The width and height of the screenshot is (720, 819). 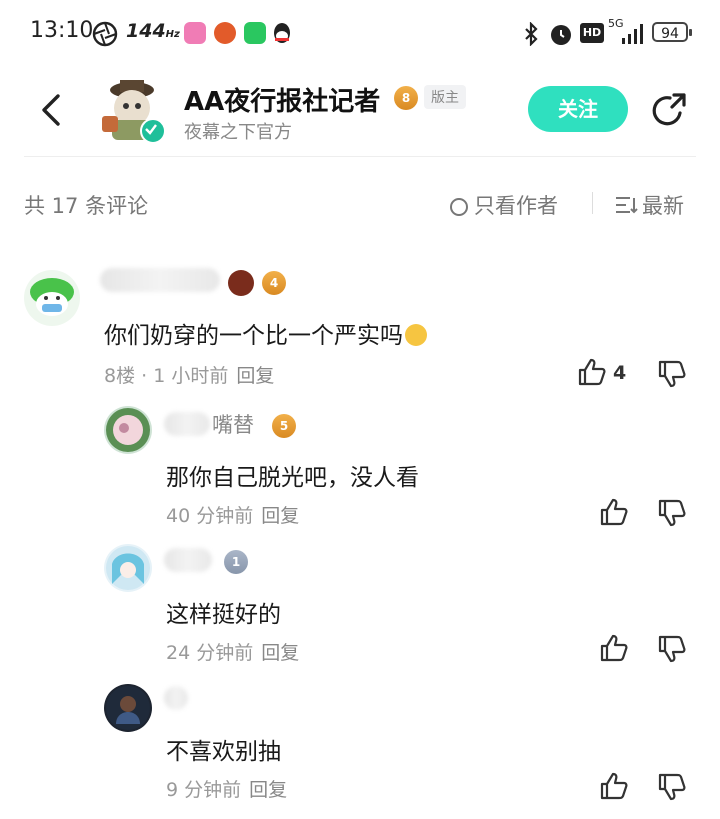 I want to click on moderator-badge: 版主, so click(x=445, y=97).